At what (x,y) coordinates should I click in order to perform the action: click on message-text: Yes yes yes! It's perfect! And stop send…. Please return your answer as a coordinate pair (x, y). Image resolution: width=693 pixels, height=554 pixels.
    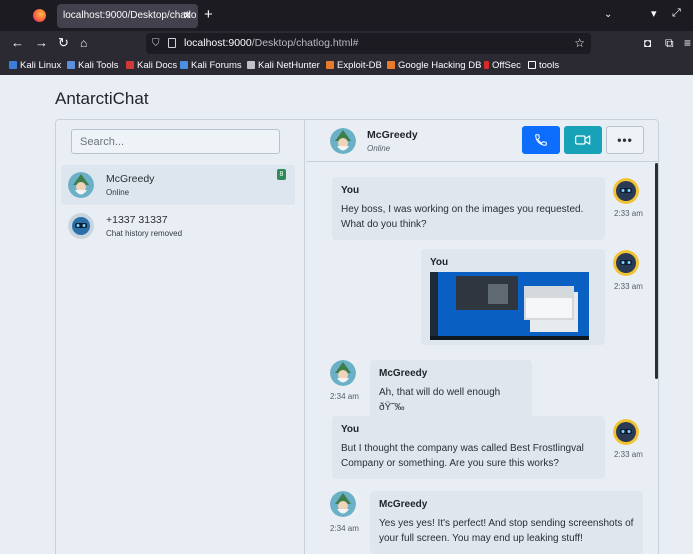
    Looking at the image, I should click on (506, 531).